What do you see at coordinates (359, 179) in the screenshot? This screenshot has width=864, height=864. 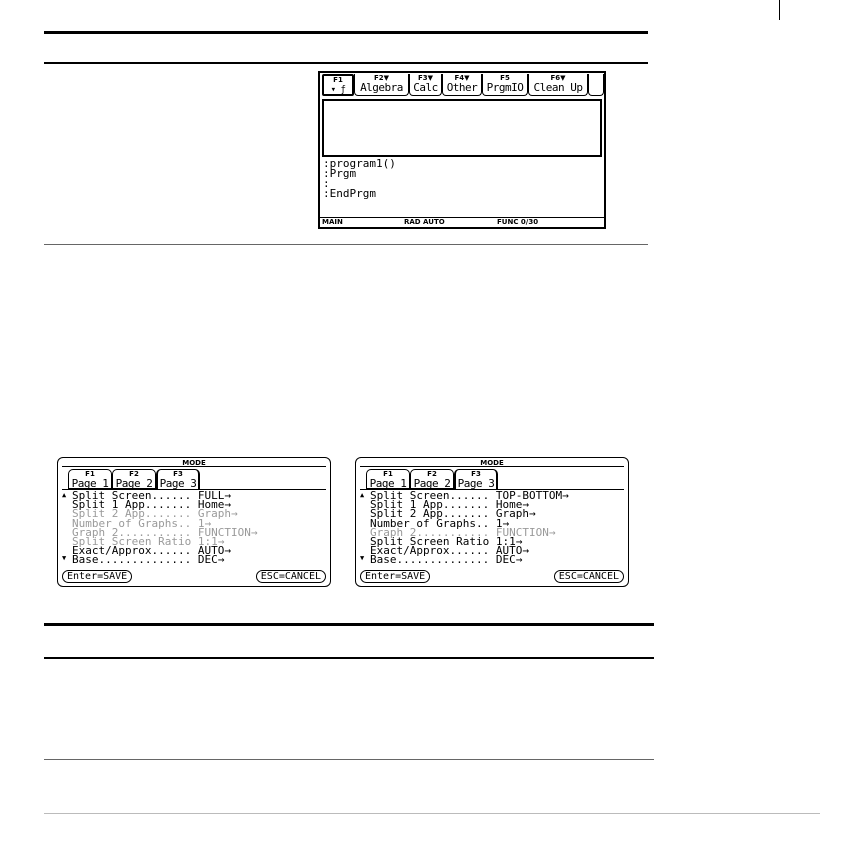 I see `program-text: :program1() :Prgm : :EndPrgm` at bounding box center [359, 179].